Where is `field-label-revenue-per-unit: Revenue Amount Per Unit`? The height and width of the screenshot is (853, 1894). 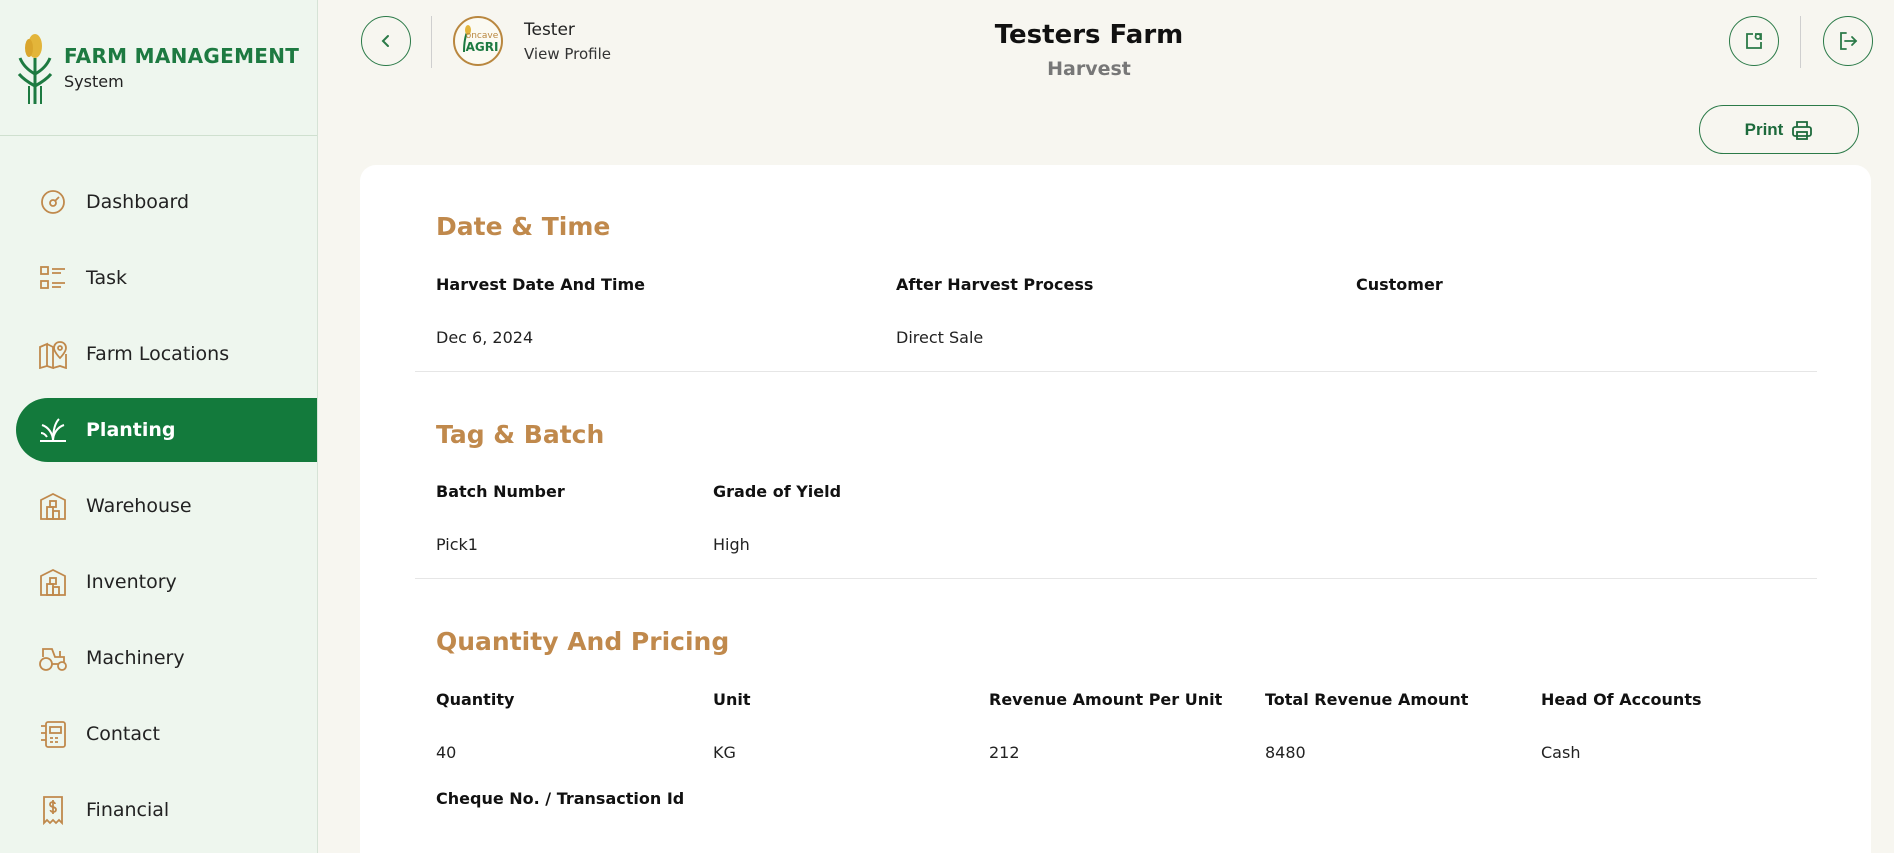
field-label-revenue-per-unit: Revenue Amount Per Unit is located at coordinates (1106, 699).